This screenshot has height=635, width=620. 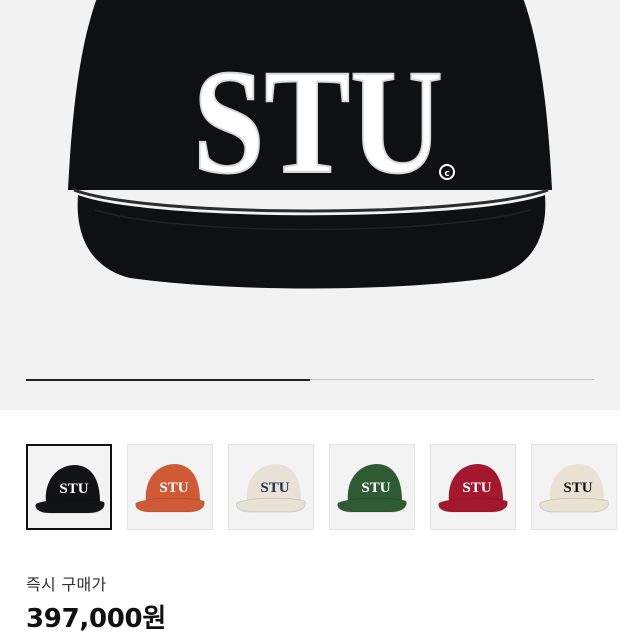 I want to click on color-thumbnail-5: STU, so click(x=473, y=487).